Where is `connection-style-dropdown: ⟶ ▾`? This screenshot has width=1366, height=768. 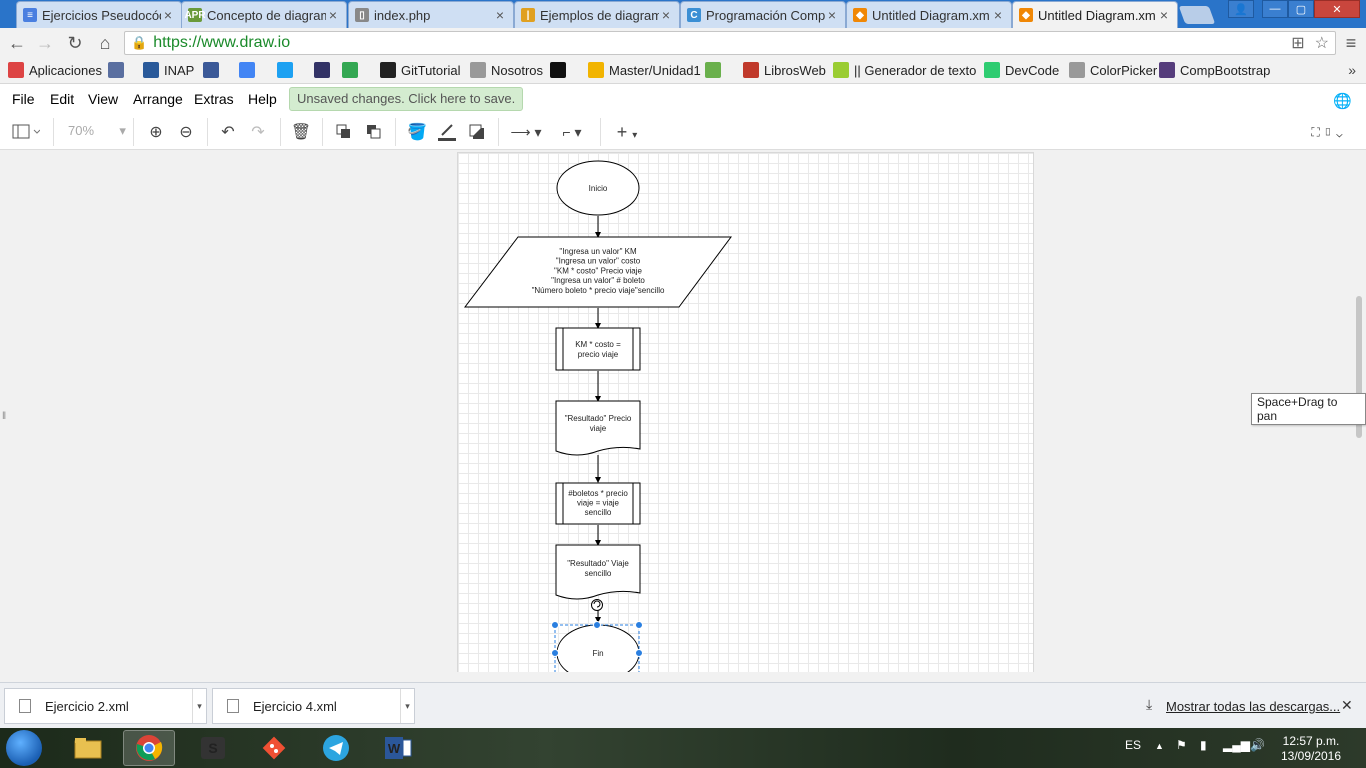
connection-style-dropdown: ⟶ ▾ is located at coordinates (526, 132).